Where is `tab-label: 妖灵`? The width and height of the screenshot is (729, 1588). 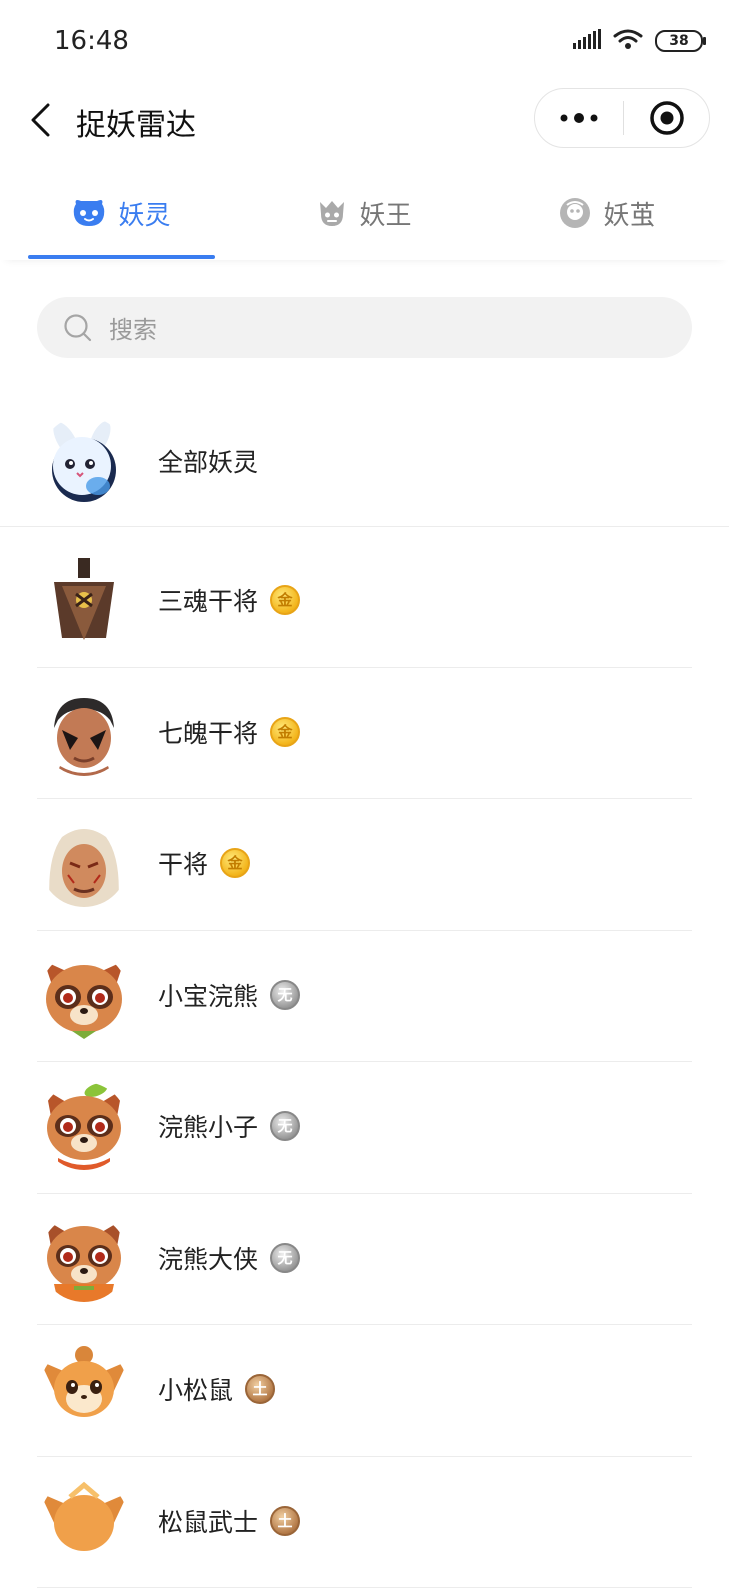
tab-label: 妖灵 is located at coordinates (144, 213).